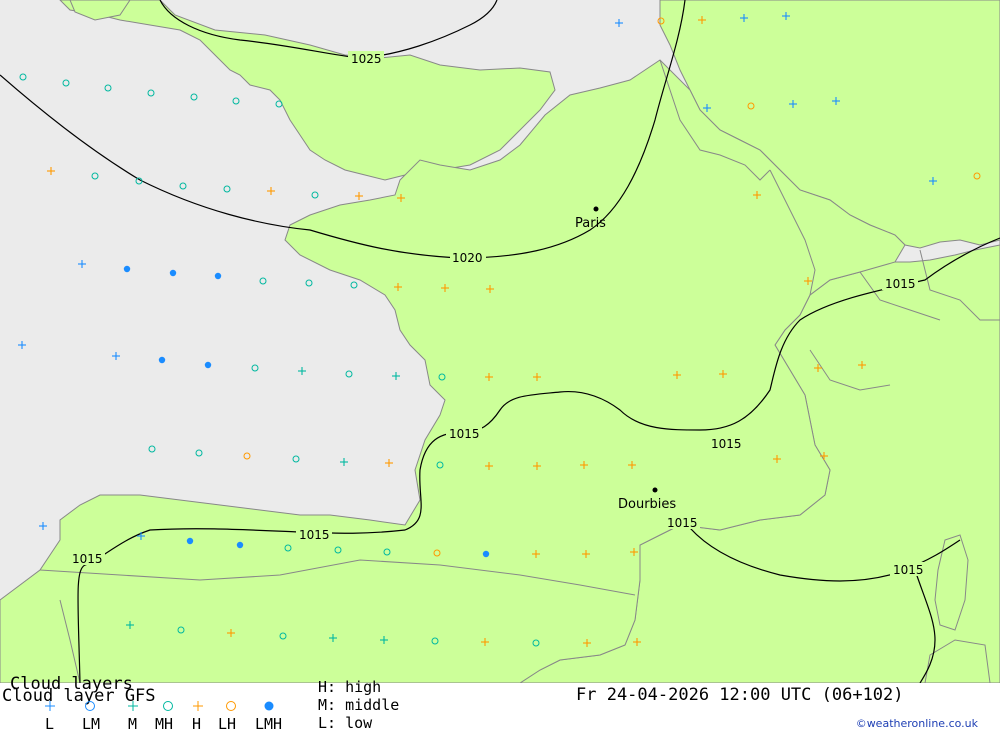  Describe the element at coordinates (350, 687) in the screenshot. I see `legend-key-high: H: high` at that location.